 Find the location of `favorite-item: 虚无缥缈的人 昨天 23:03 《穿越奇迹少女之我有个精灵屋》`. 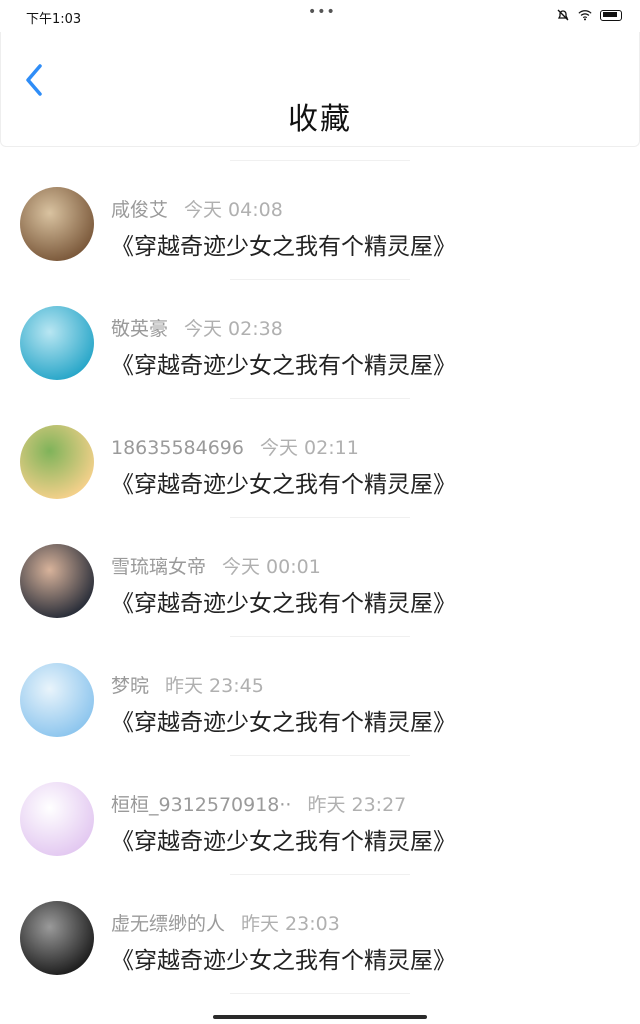

favorite-item: 虚无缥缈的人 昨天 23:03 《穿越奇迹少女之我有个精灵屋》 is located at coordinates (320, 934).